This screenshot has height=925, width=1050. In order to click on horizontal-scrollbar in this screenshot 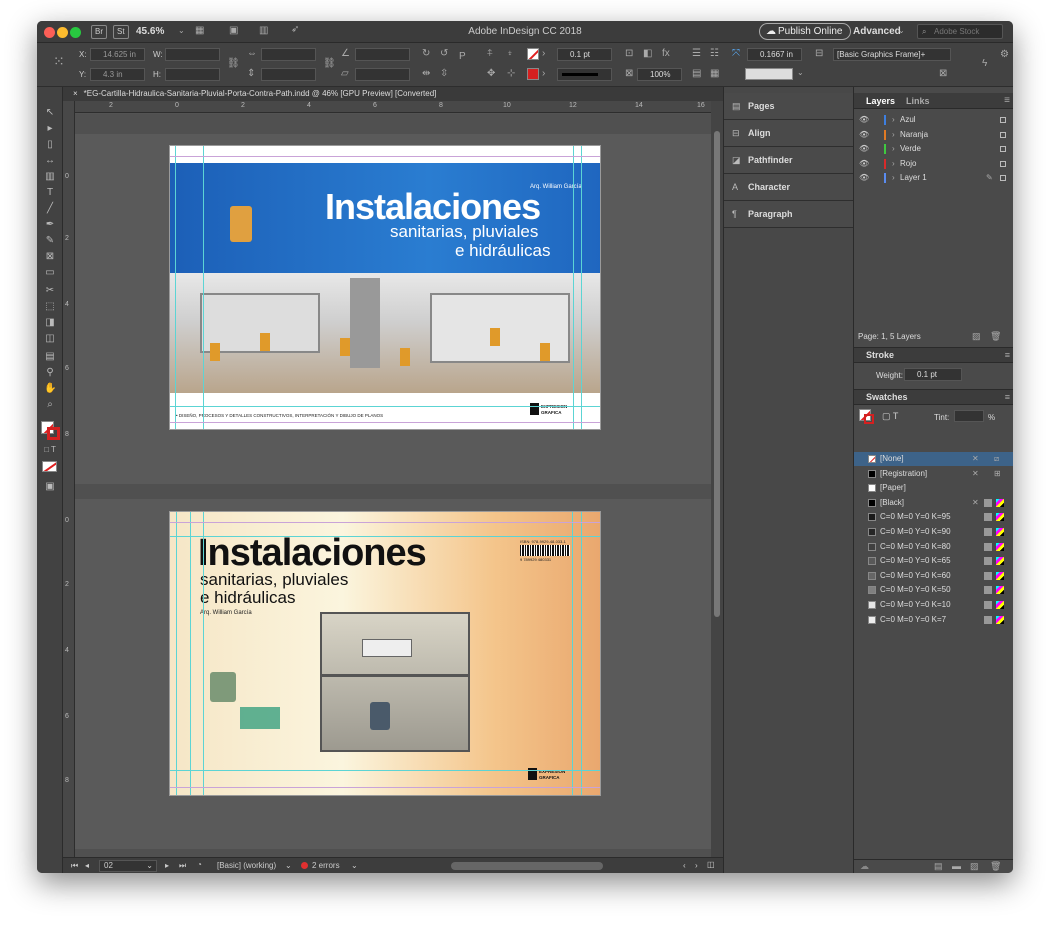, I will do `click(527, 866)`.